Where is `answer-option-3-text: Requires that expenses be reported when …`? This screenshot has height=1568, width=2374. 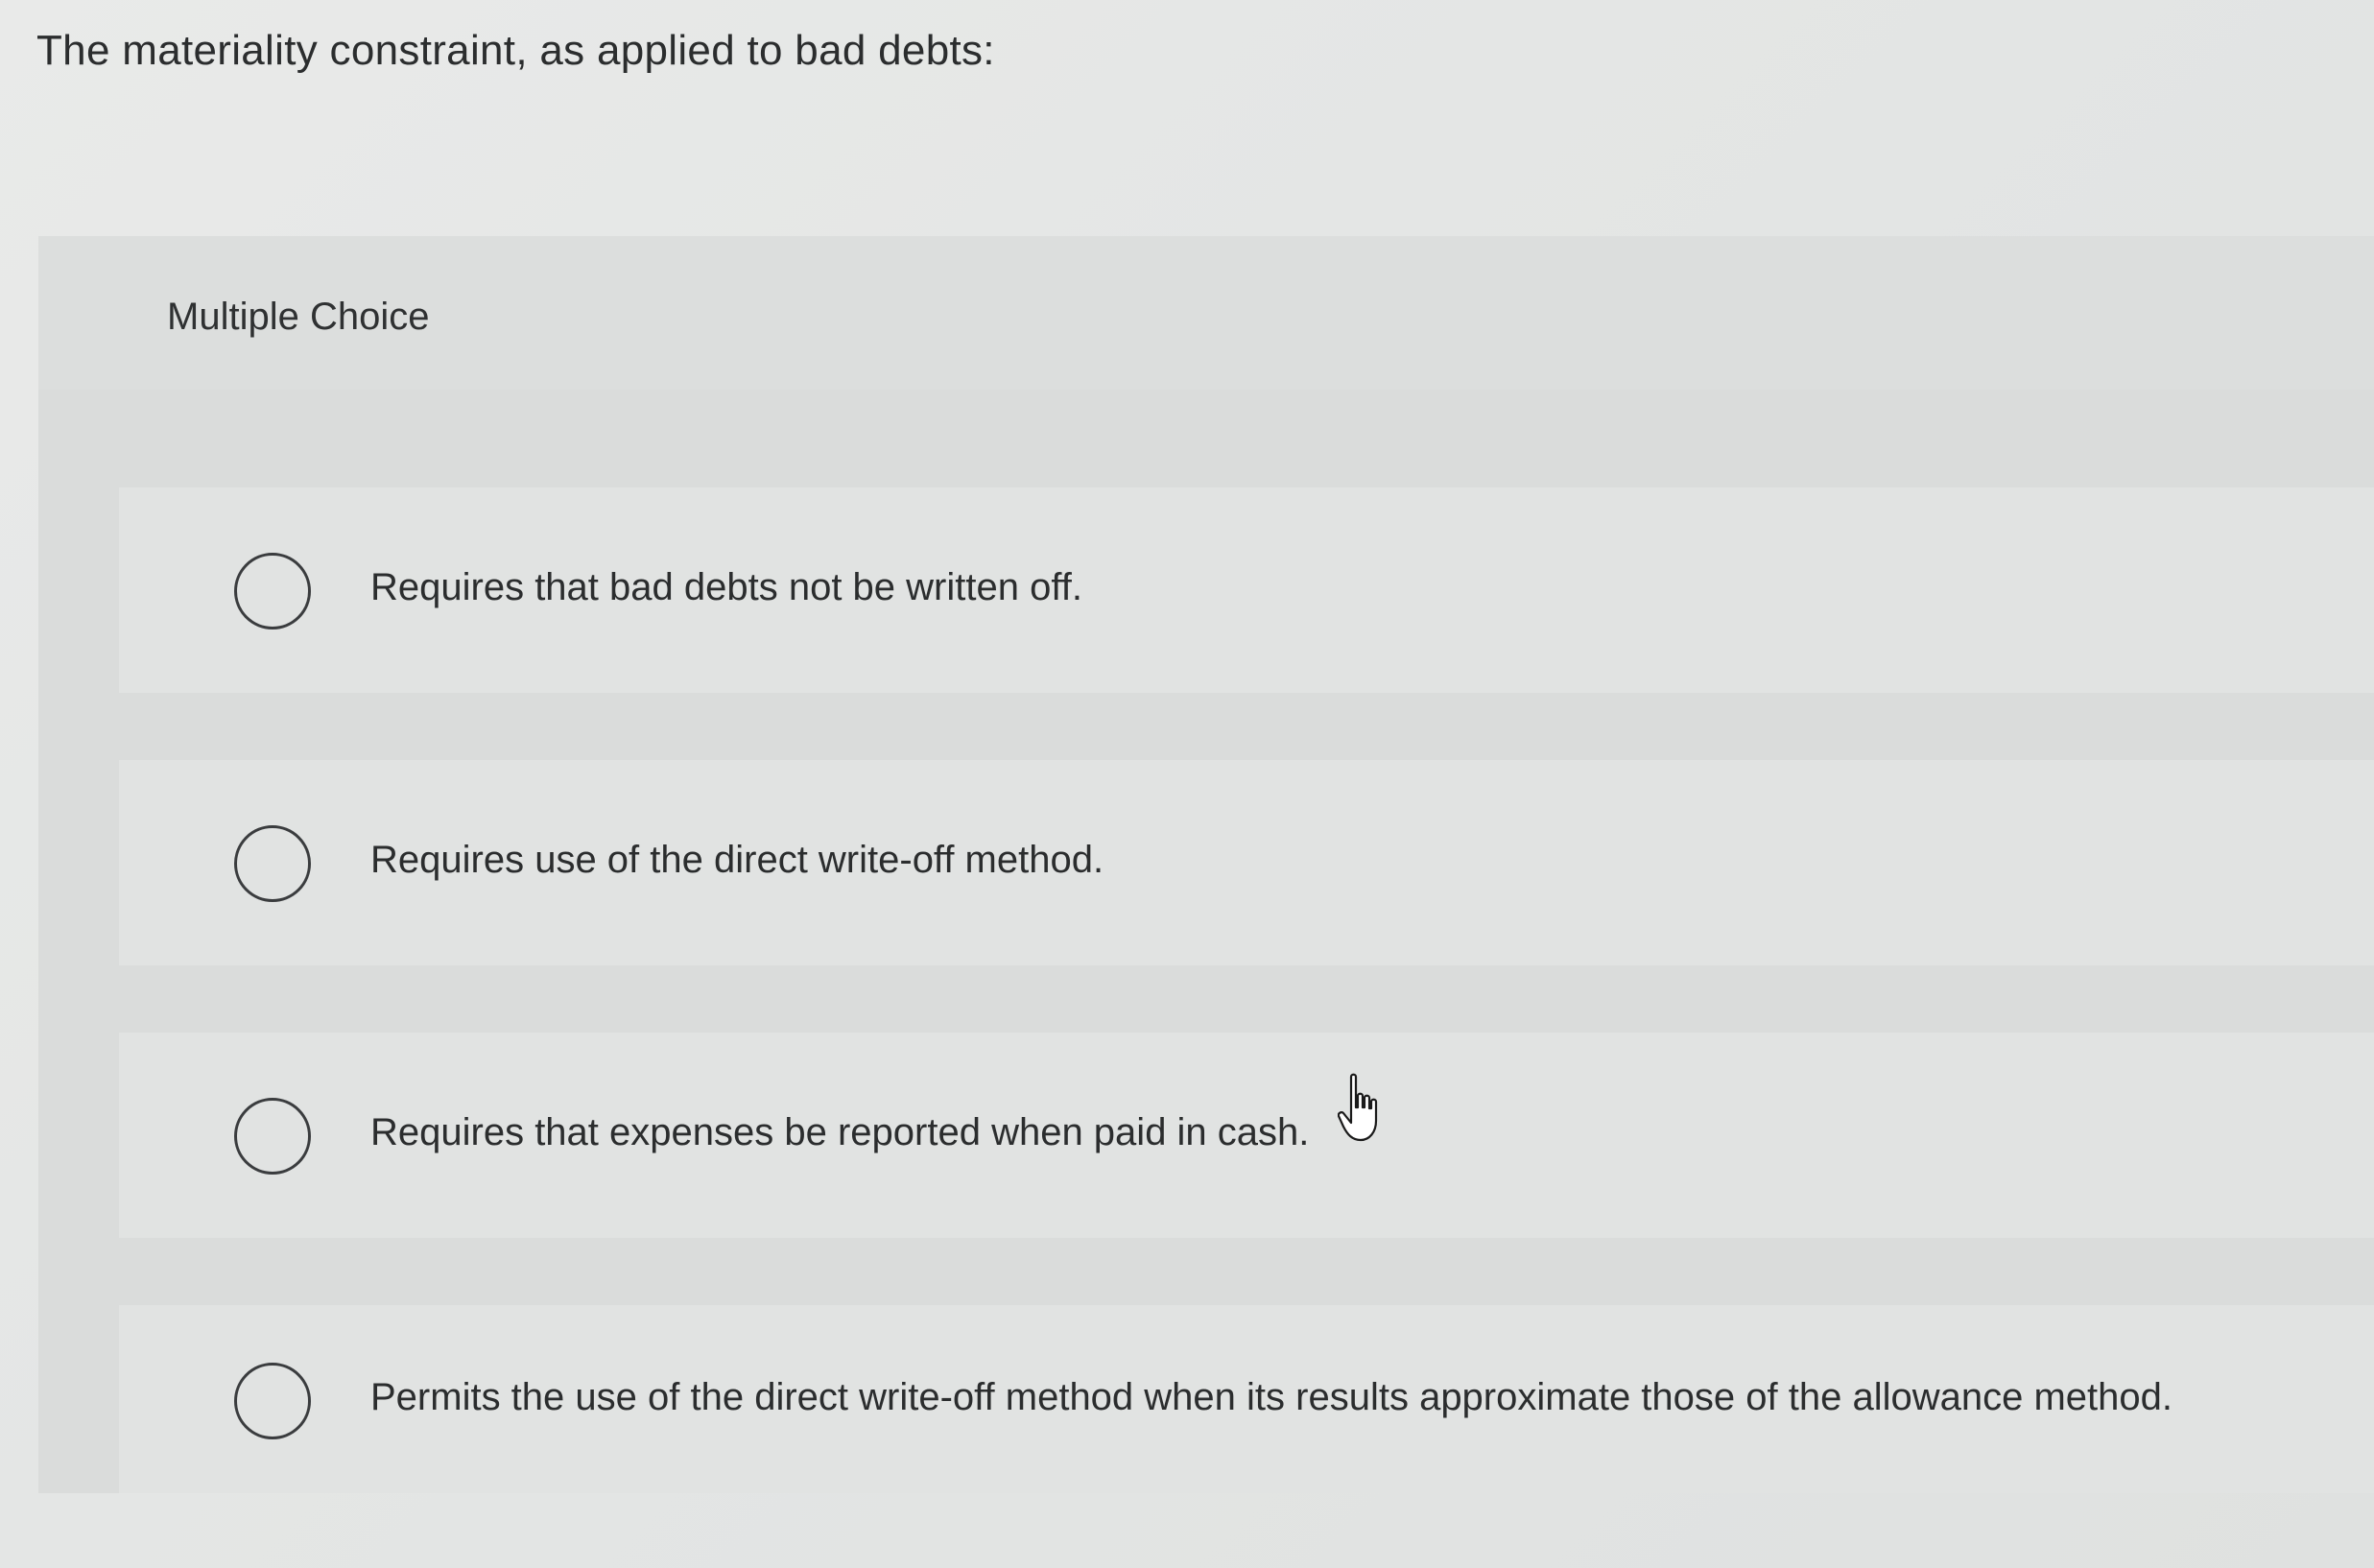
answer-option-3-text: Requires that expenses be reported when … is located at coordinates (839, 1132).